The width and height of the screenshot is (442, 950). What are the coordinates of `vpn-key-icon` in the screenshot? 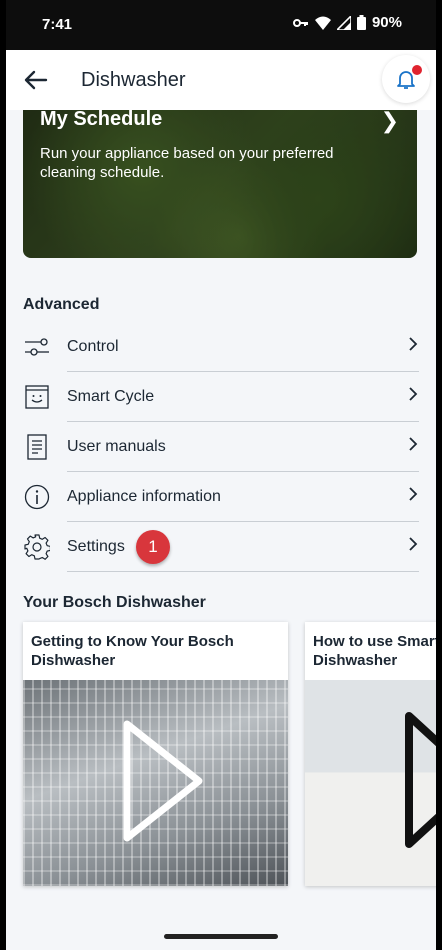 It's located at (300, 22).